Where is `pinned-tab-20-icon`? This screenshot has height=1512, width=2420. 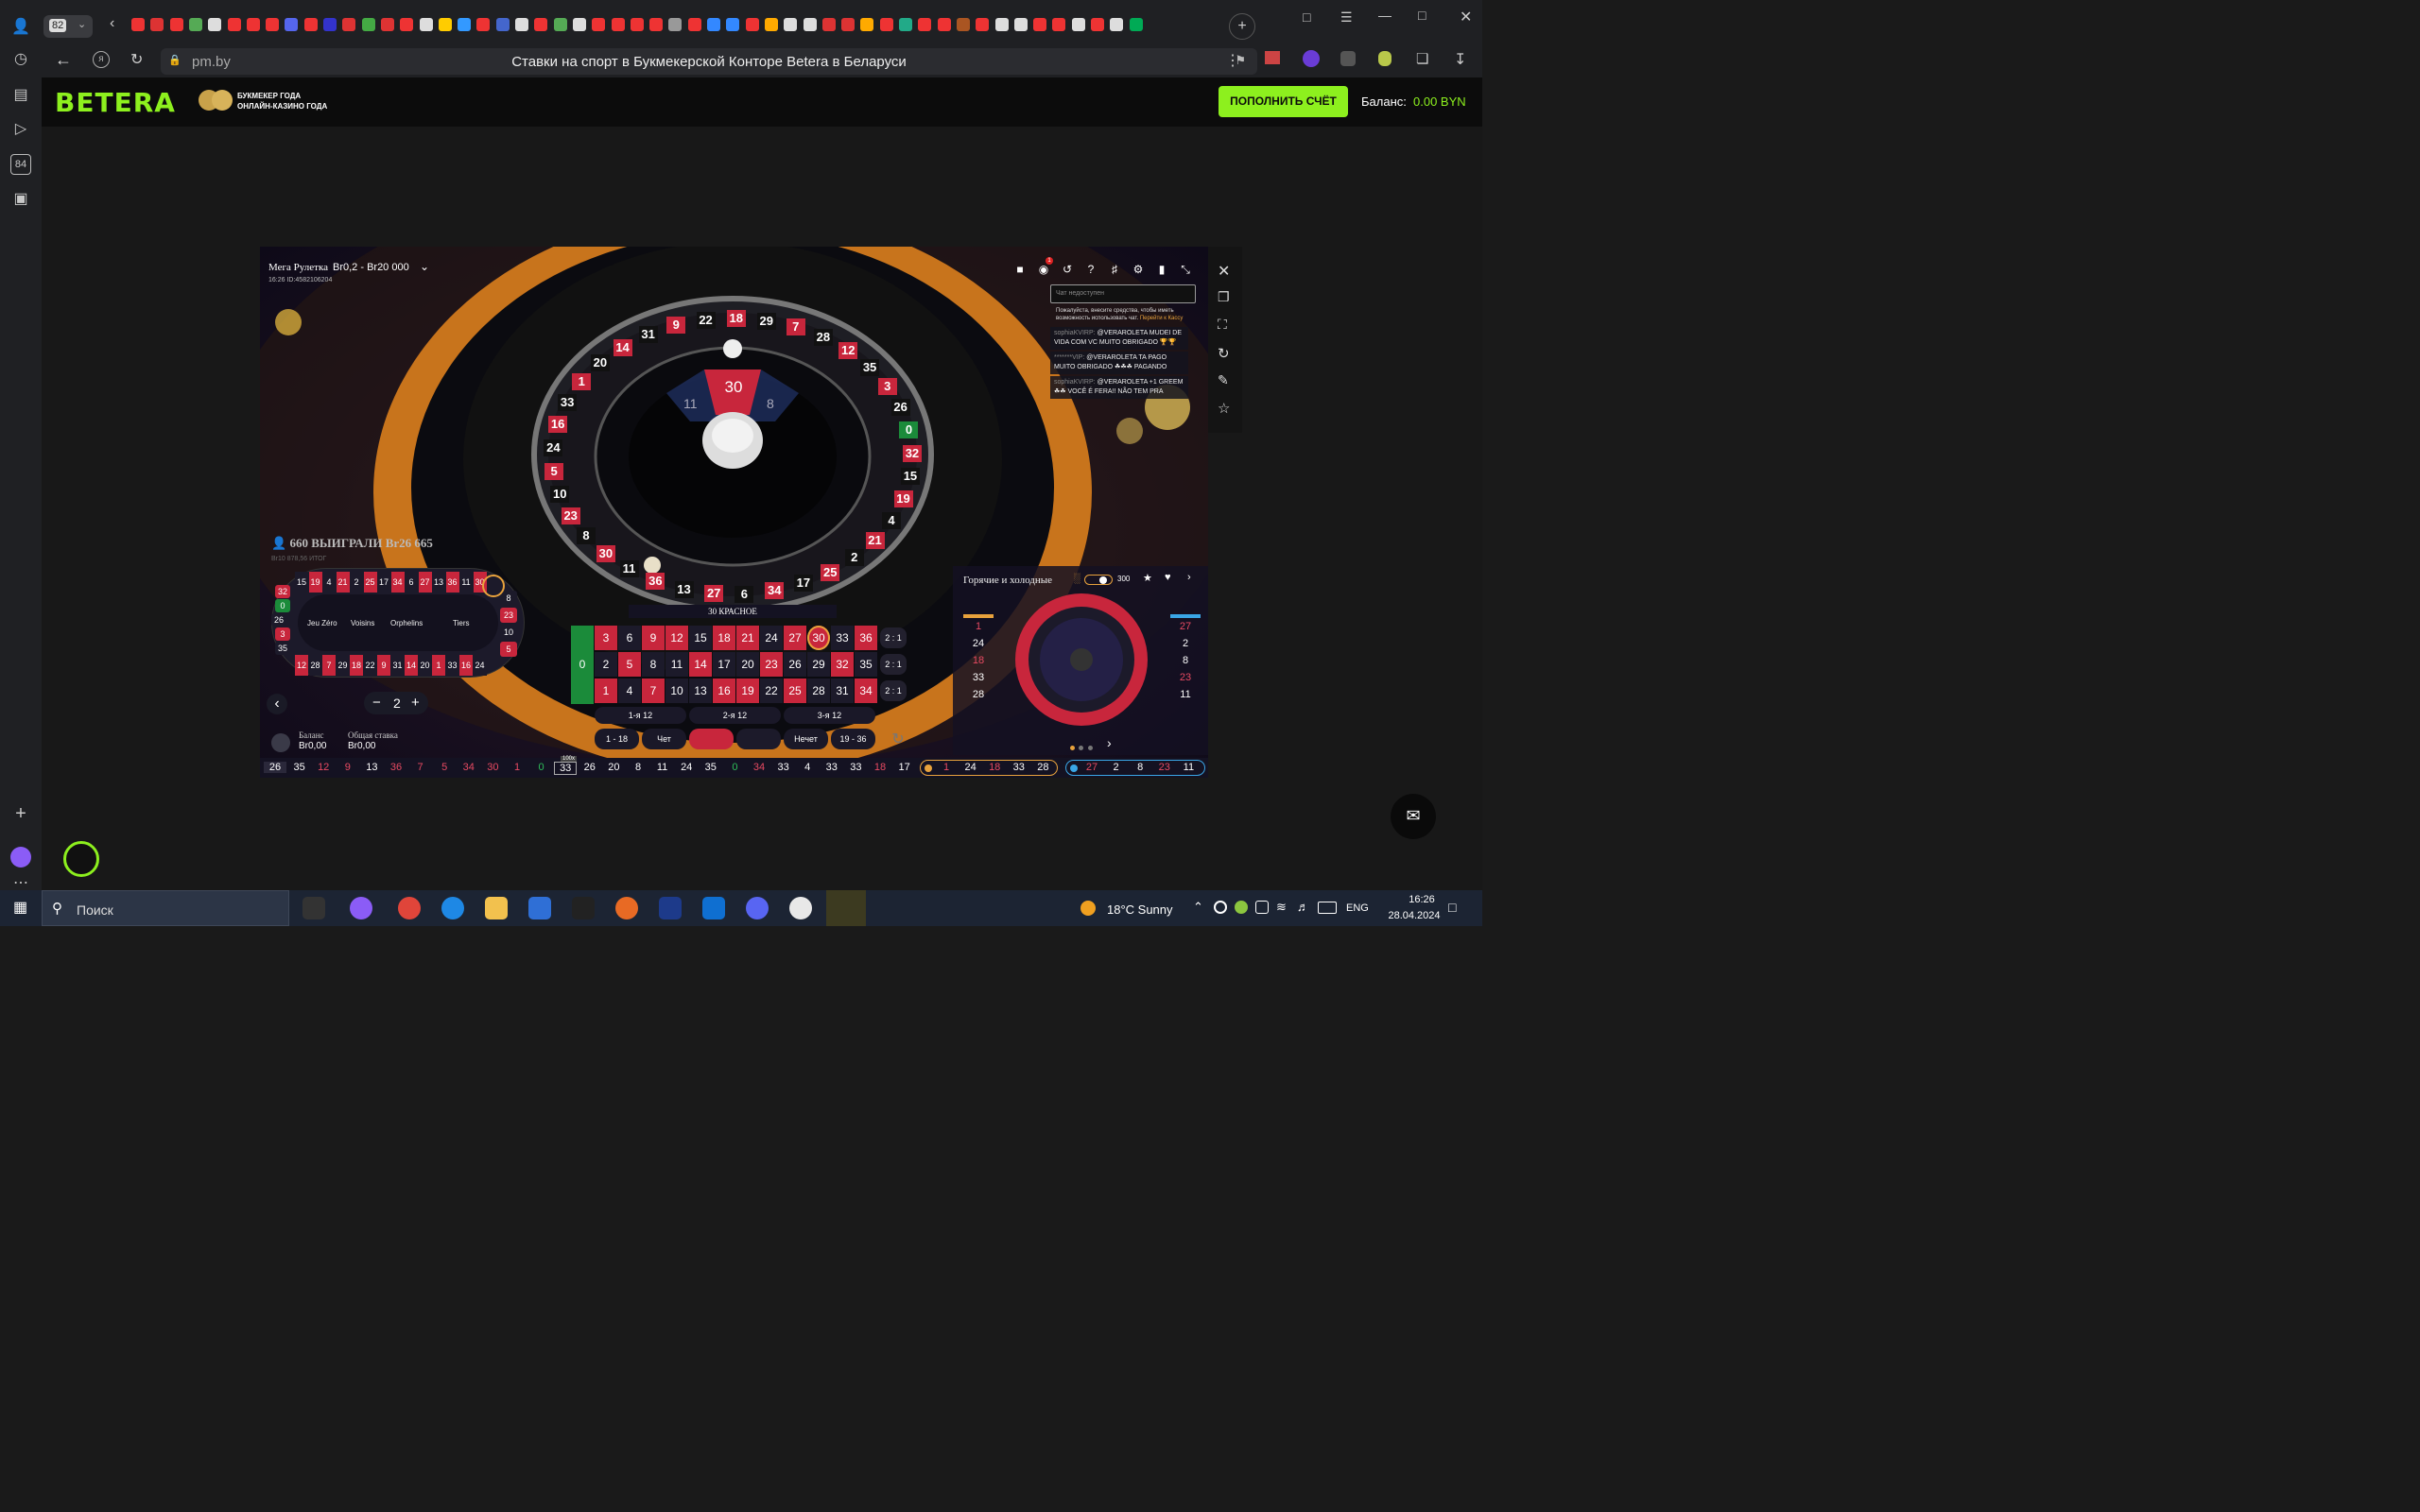 pinned-tab-20-icon is located at coordinates (502, 24).